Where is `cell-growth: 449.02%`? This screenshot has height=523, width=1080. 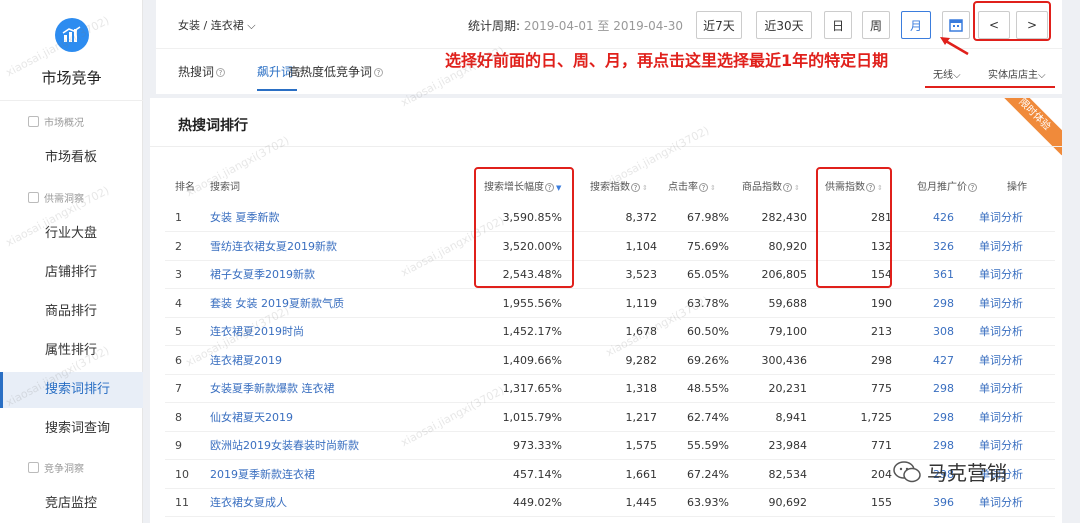
cell-growth: 449.02% is located at coordinates (537, 502).